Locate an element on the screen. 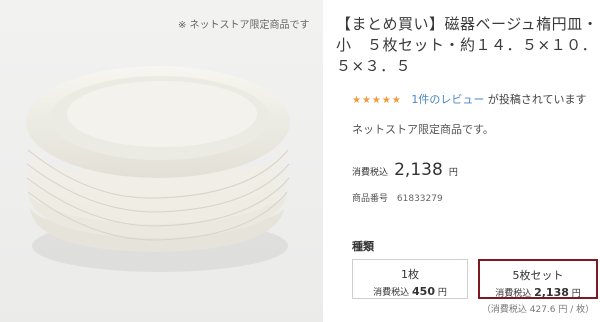 Image resolution: width=600 pixels, height=322 pixels. price-display: 消費税込 2,138 円 is located at coordinates (405, 170).